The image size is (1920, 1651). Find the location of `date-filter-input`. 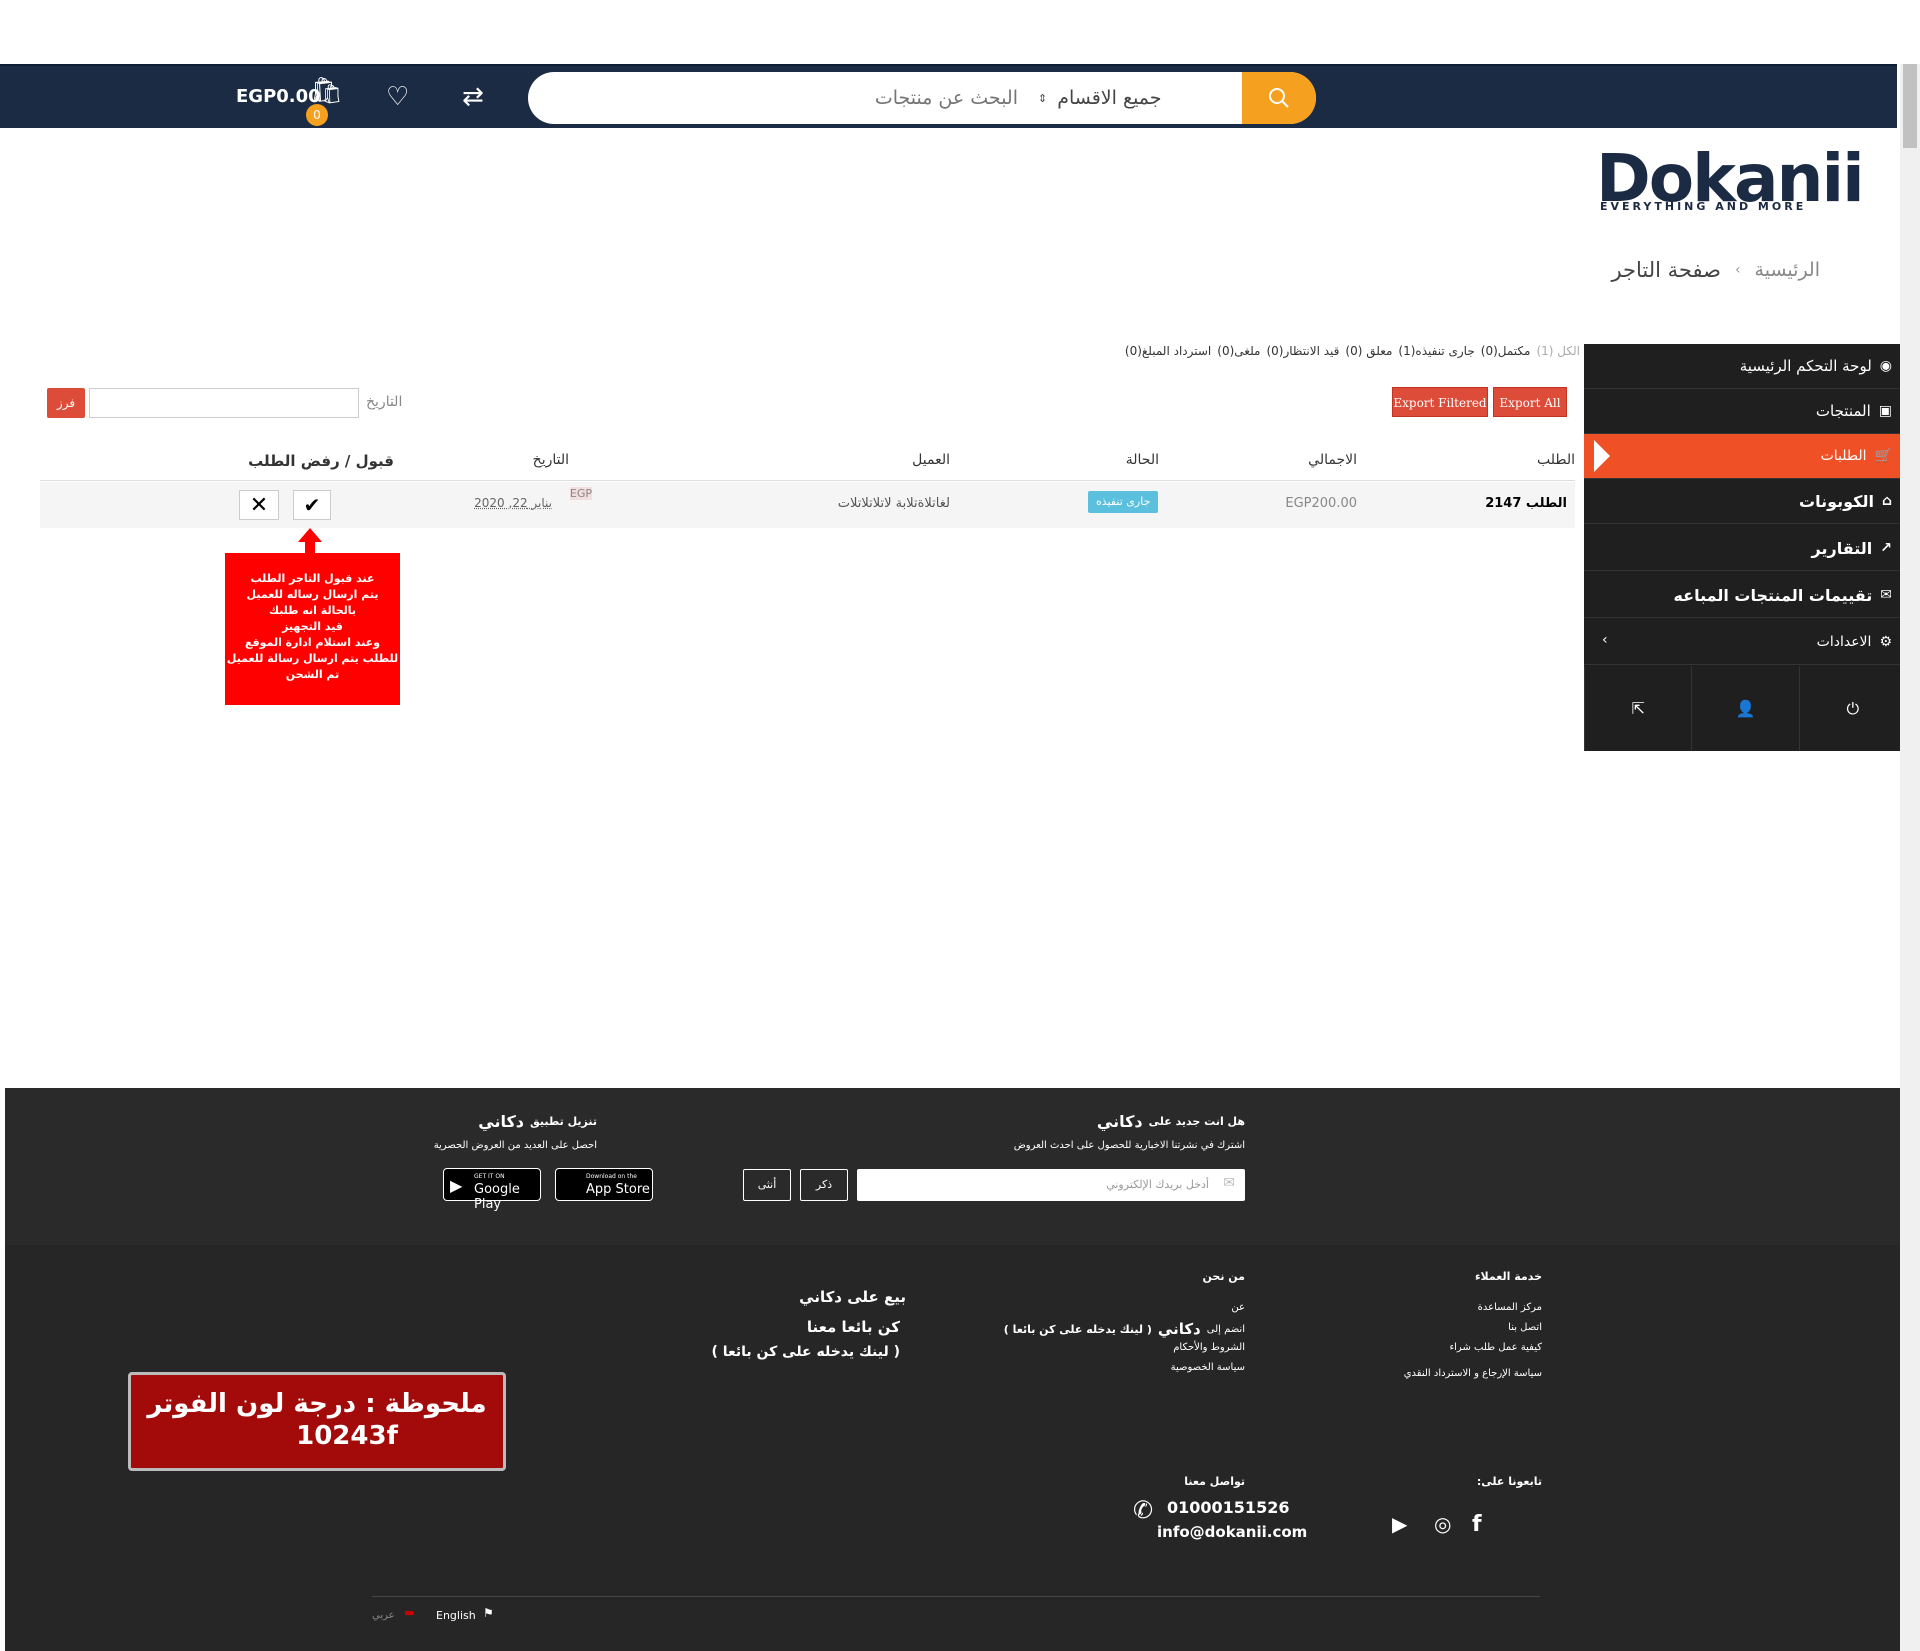

date-filter-input is located at coordinates (224, 403).